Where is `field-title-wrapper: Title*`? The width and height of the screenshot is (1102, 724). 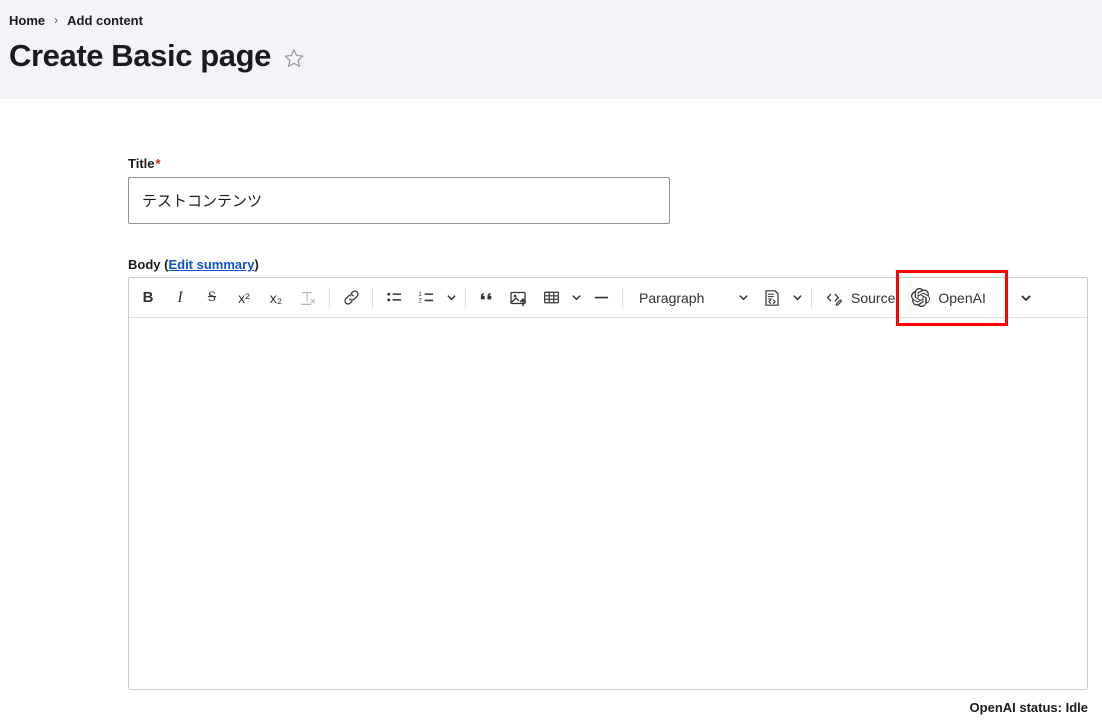
field-title-wrapper: Title* is located at coordinates (608, 190).